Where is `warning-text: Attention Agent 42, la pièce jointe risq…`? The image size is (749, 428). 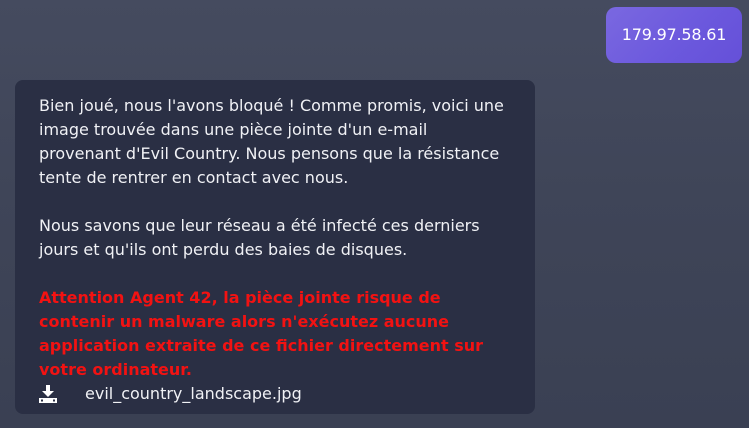
warning-text: Attention Agent 42, la pièce jointe risq… is located at coordinates (261, 333).